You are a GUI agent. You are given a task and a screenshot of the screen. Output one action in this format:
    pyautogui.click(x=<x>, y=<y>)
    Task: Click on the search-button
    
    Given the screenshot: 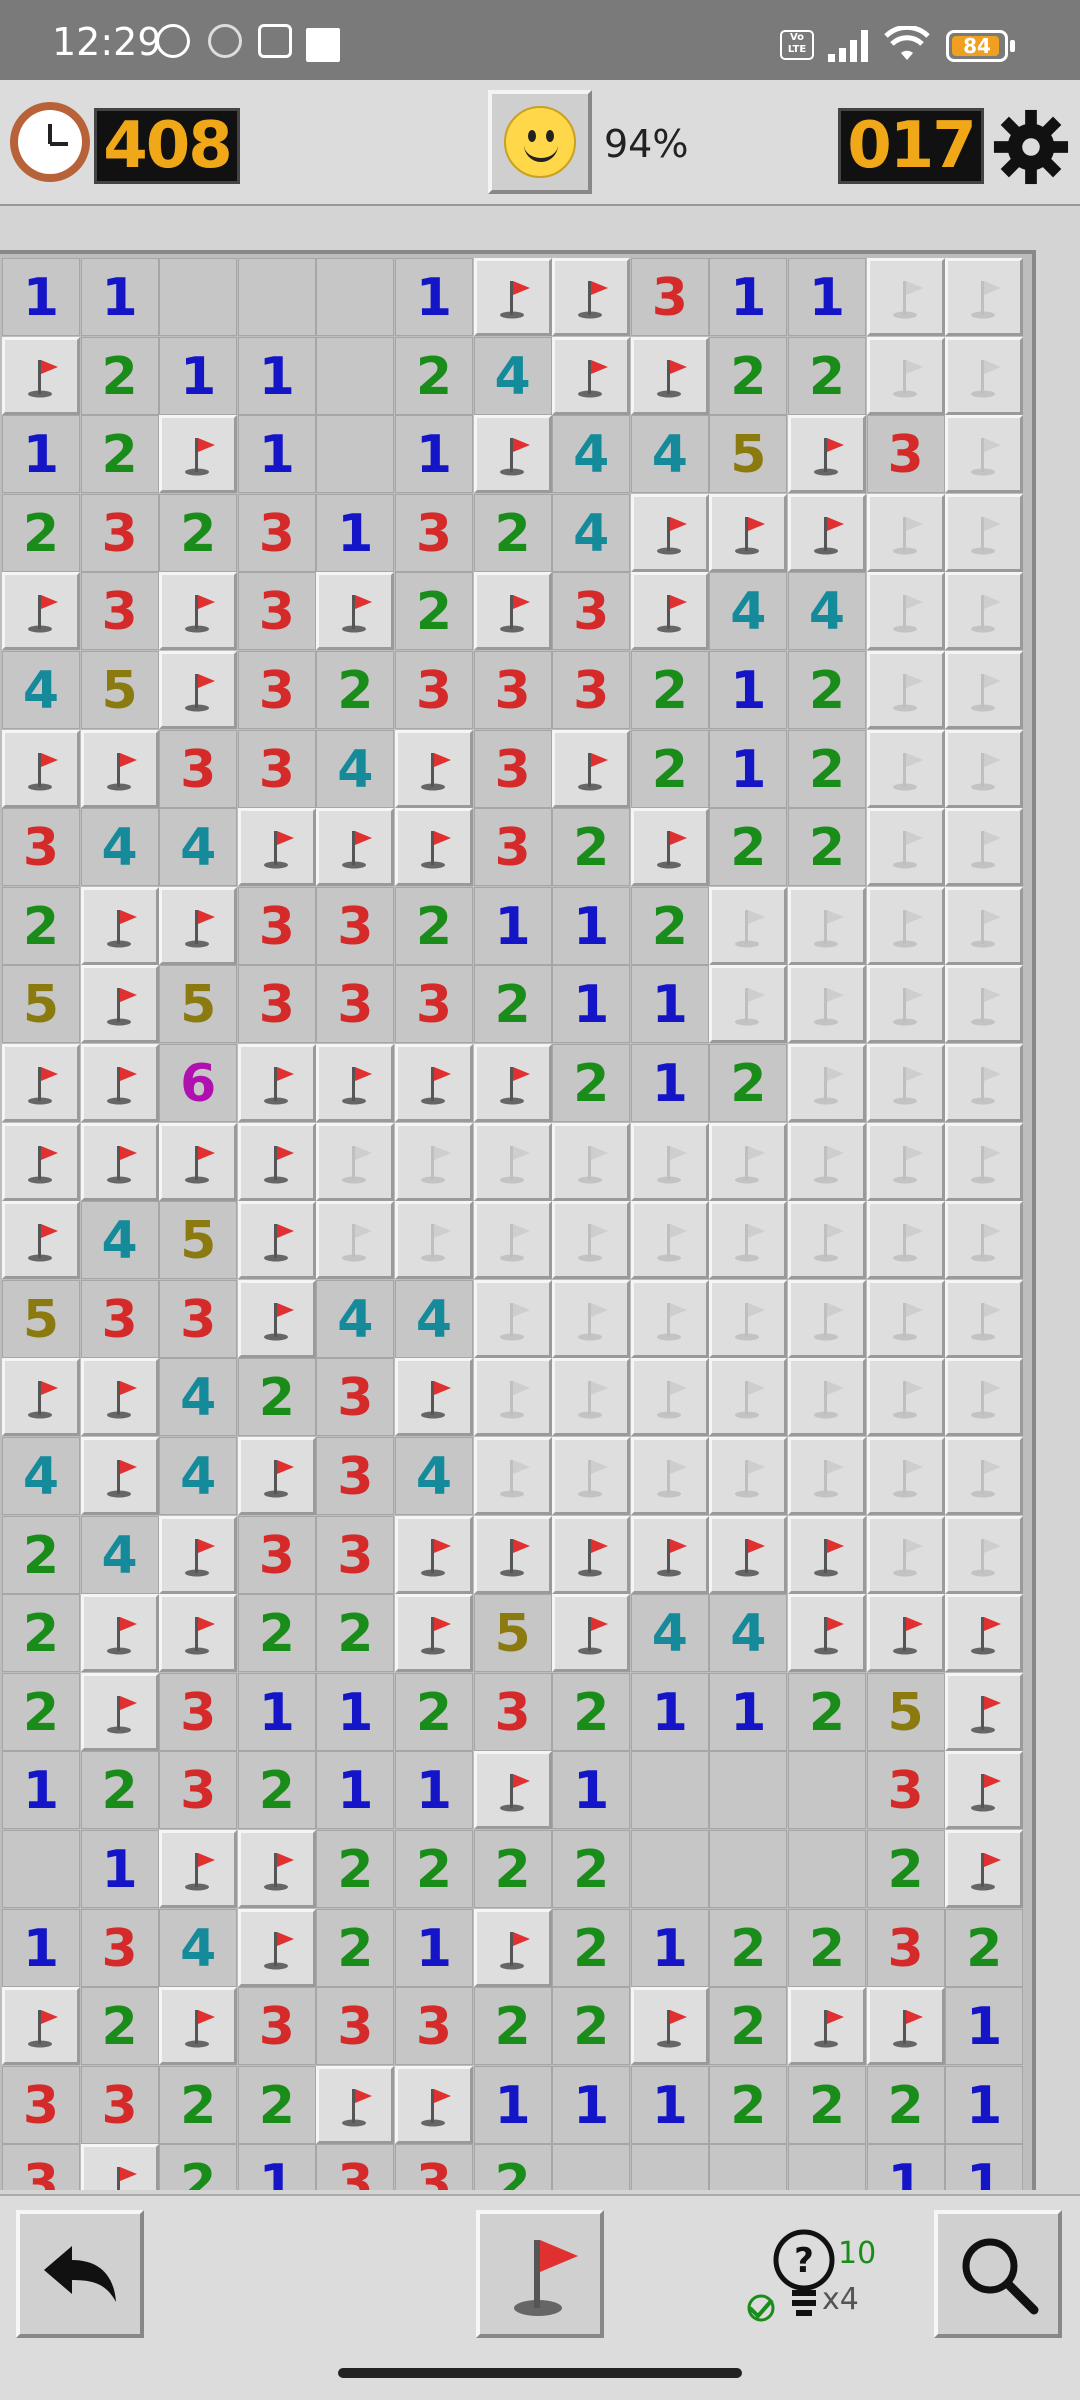 What is the action you would take?
    pyautogui.click(x=998, y=2274)
    